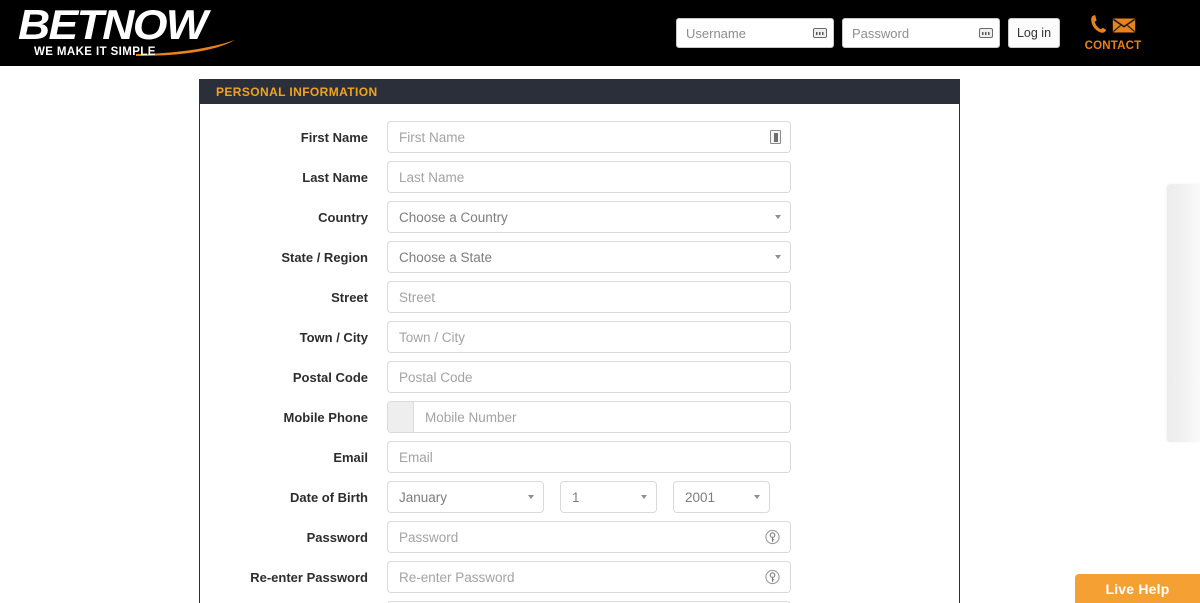 The height and width of the screenshot is (603, 1200). I want to click on envelope-icon, so click(1124, 28).